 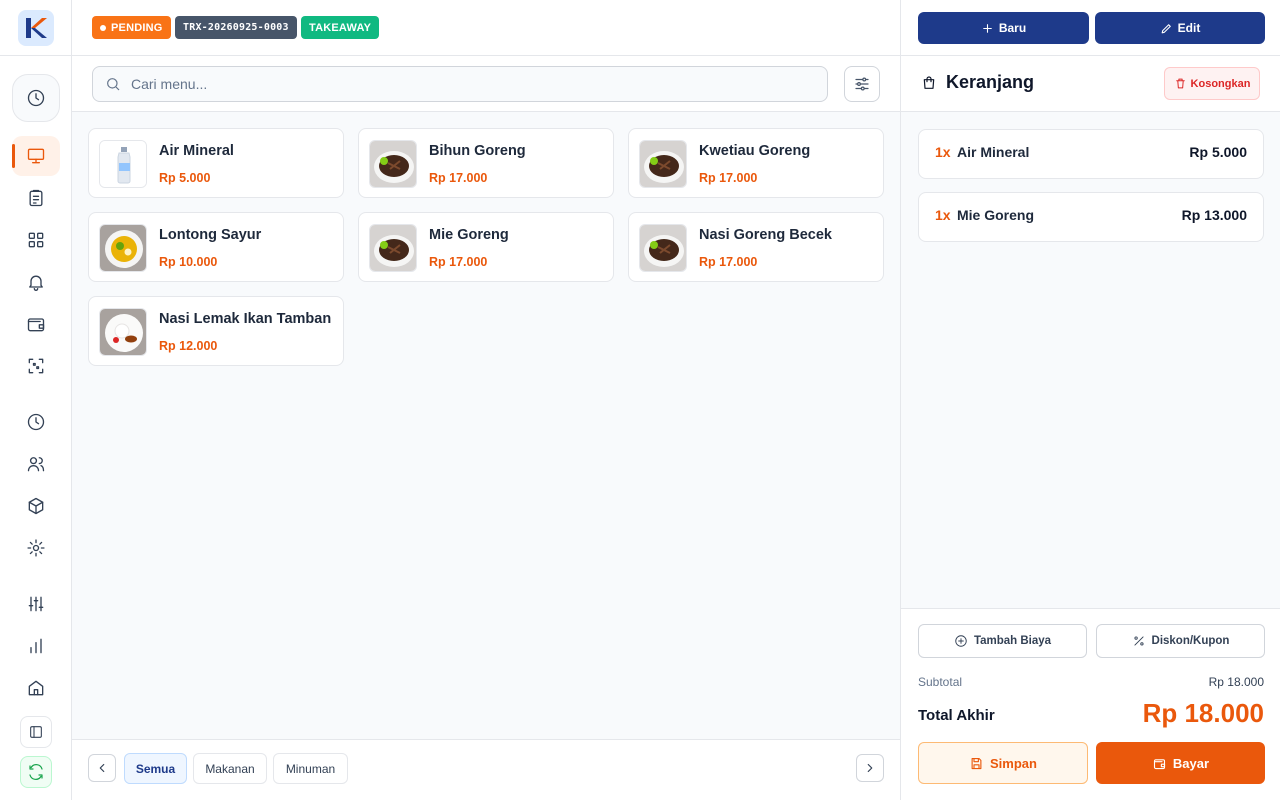 I want to click on sidebar-item-history, so click(x=36, y=422).